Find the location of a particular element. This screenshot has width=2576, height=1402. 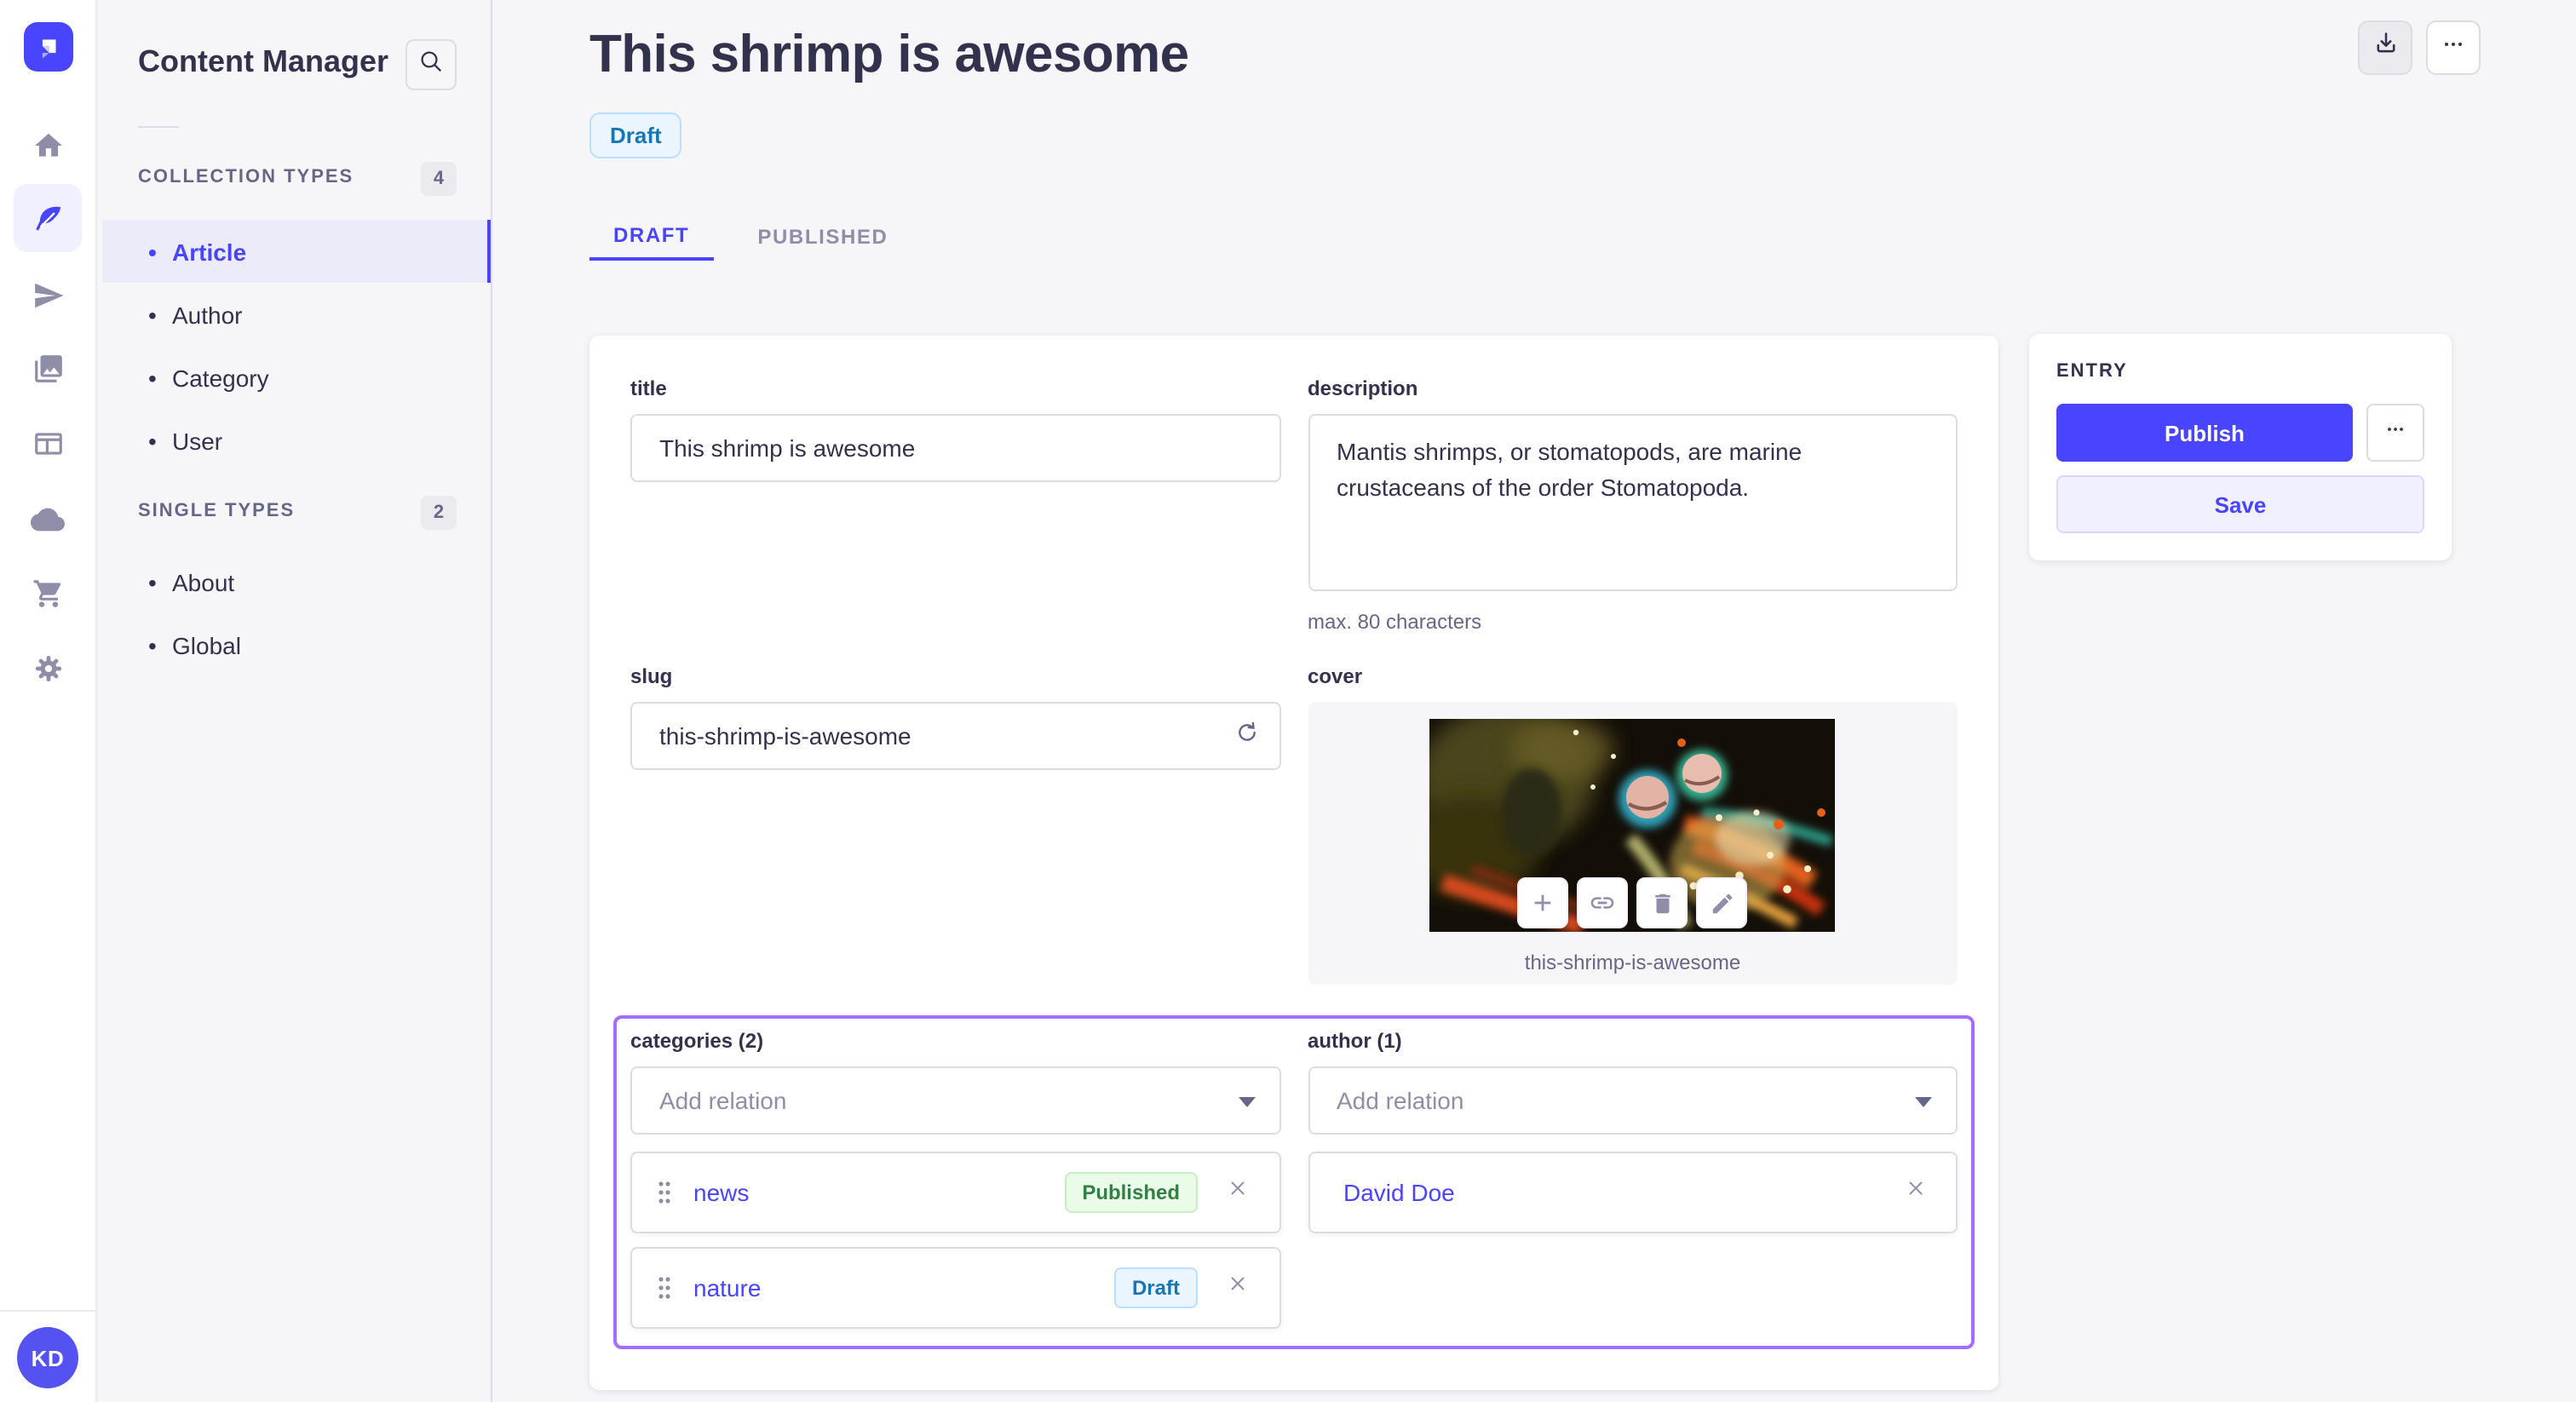

paper-plane-icon is located at coordinates (48, 295).